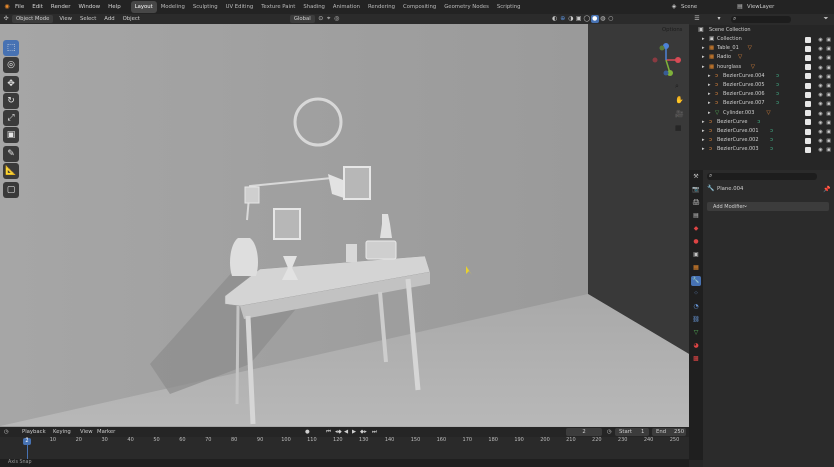 The height and width of the screenshot is (467, 834). I want to click on start-frame-field: Start 1, so click(632, 432).